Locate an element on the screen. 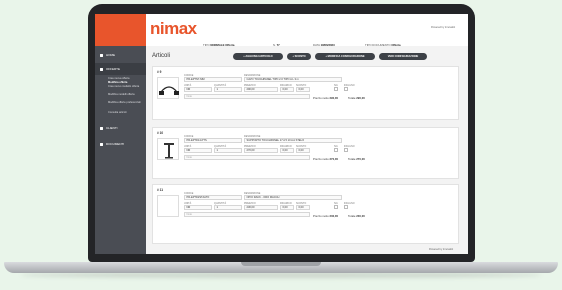  article-number: # 10 is located at coordinates (160, 133).